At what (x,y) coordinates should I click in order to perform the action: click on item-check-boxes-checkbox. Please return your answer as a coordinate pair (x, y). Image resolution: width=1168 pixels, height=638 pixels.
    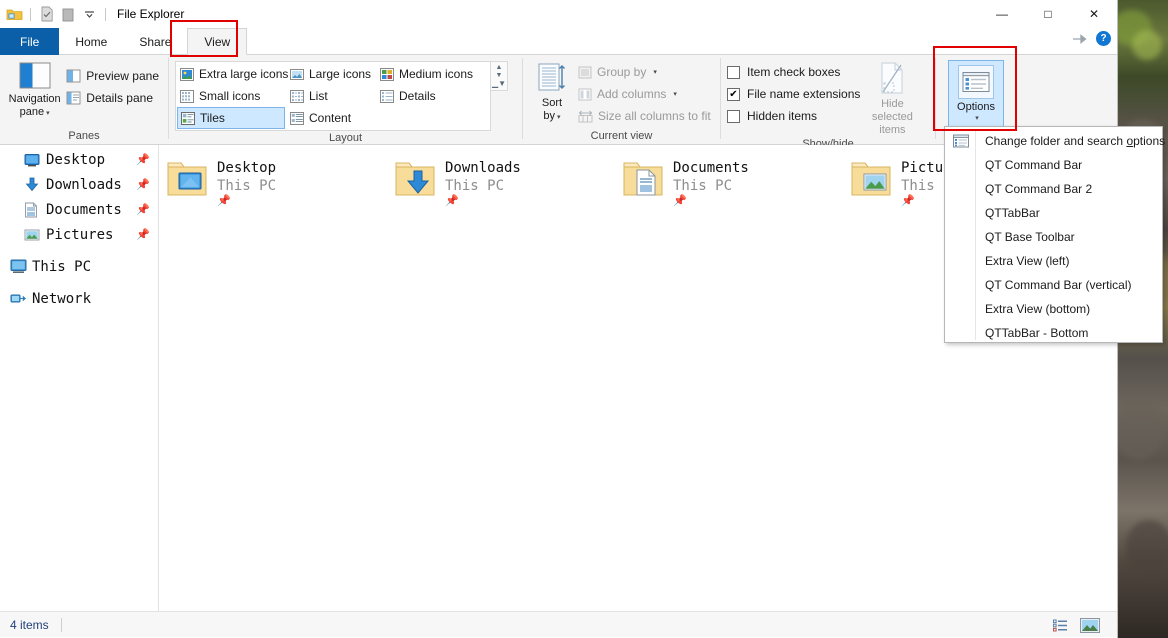
    Looking at the image, I should click on (733, 72).